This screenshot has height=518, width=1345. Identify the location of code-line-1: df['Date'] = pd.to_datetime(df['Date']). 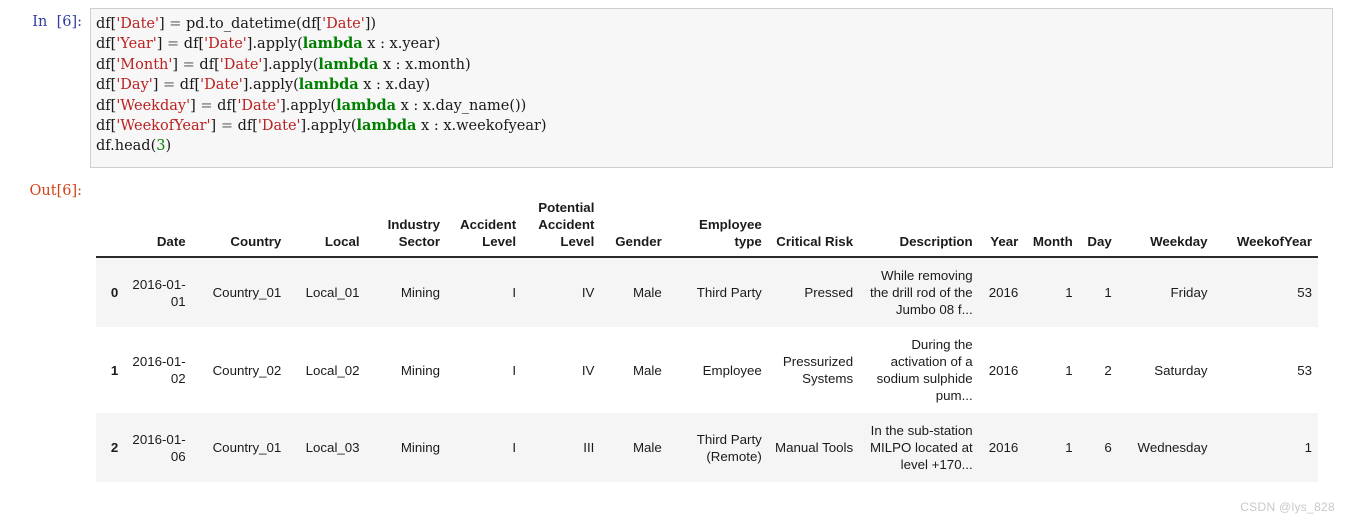
(236, 24).